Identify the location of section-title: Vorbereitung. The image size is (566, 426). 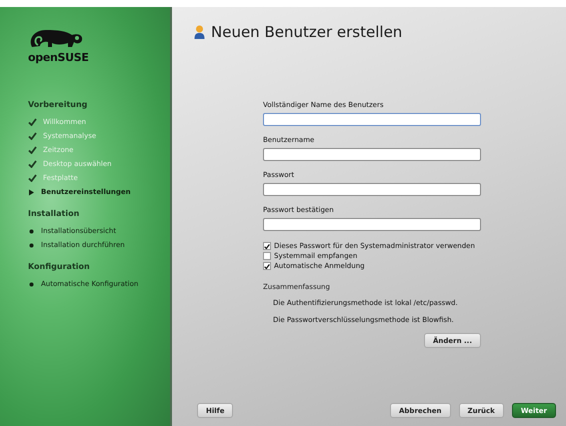
(57, 104).